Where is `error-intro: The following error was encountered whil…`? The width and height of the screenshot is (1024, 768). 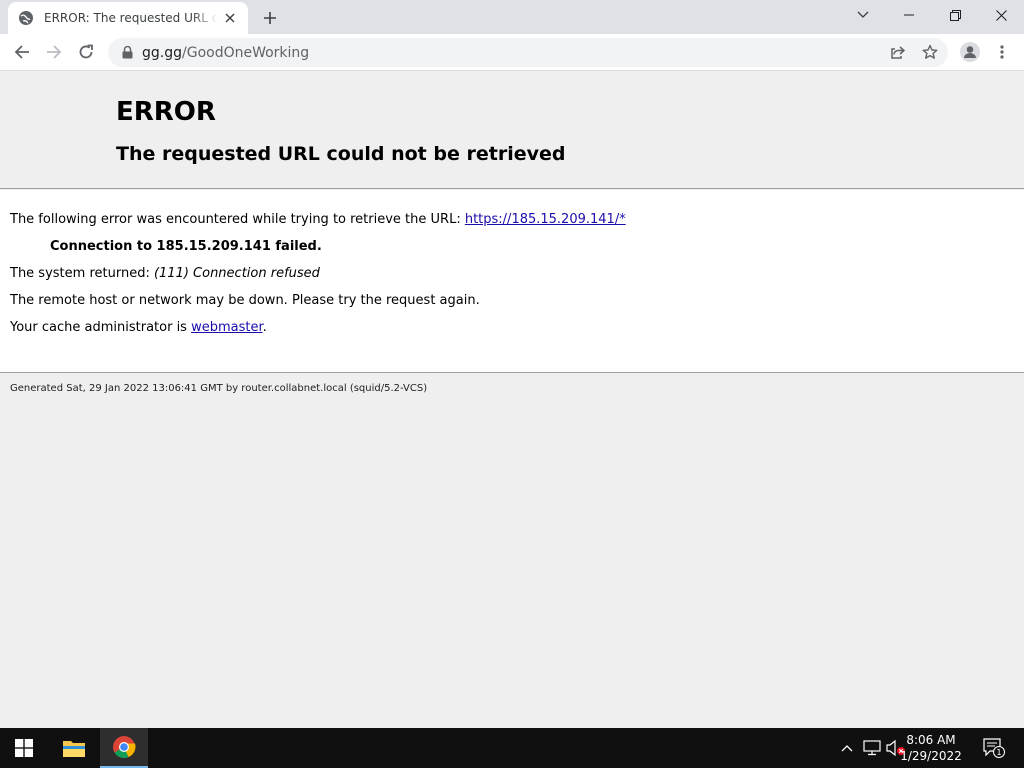
error-intro: The following error was encountered whil… is located at coordinates (318, 219).